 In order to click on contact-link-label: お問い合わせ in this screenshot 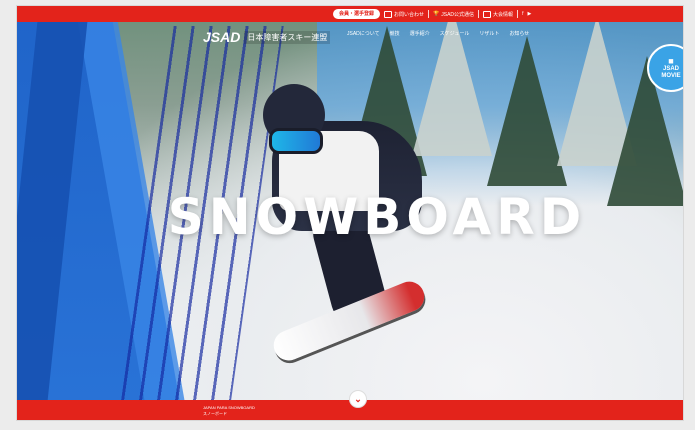, I will do `click(409, 14)`.